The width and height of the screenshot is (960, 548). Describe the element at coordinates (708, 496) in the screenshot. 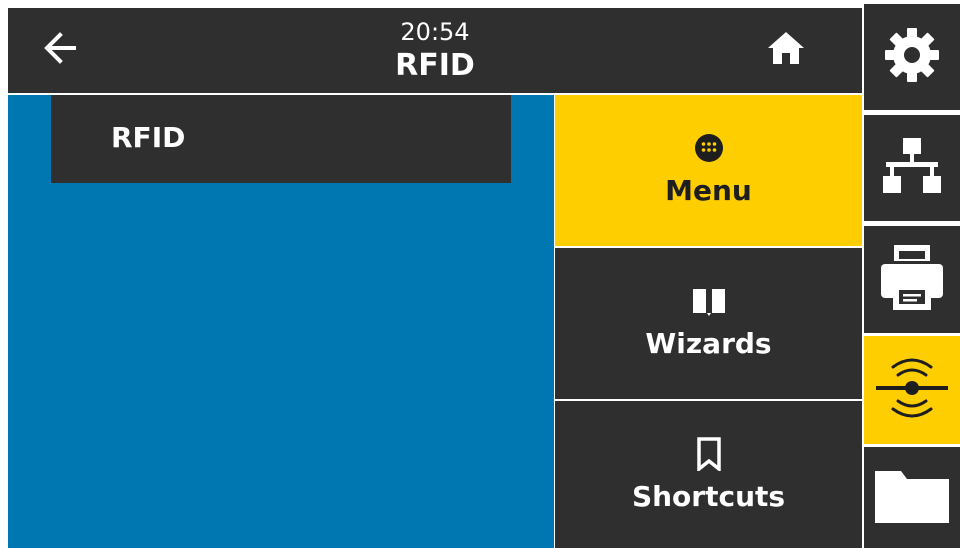

I see `nav-tile-label: Shortcuts` at that location.